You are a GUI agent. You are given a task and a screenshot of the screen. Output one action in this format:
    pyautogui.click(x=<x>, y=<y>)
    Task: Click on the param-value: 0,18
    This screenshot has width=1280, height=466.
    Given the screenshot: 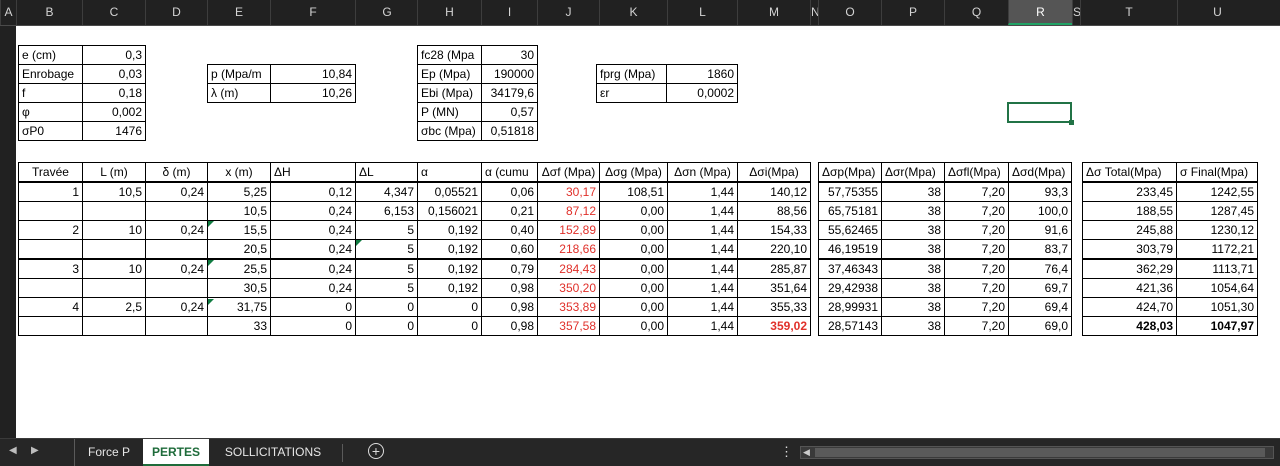 What is the action you would take?
    pyautogui.click(x=114, y=93)
    